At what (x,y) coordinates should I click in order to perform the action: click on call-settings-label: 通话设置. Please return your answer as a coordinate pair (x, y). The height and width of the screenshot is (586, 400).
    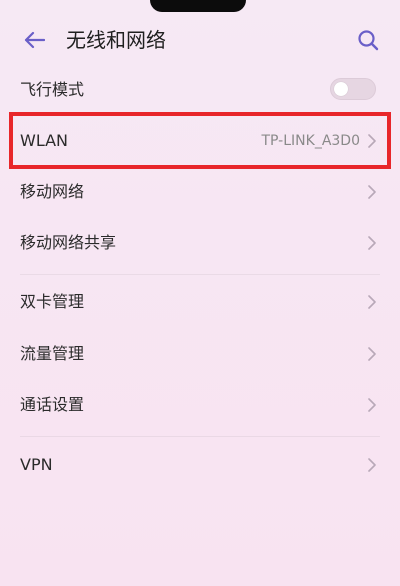
    Looking at the image, I should click on (52, 404).